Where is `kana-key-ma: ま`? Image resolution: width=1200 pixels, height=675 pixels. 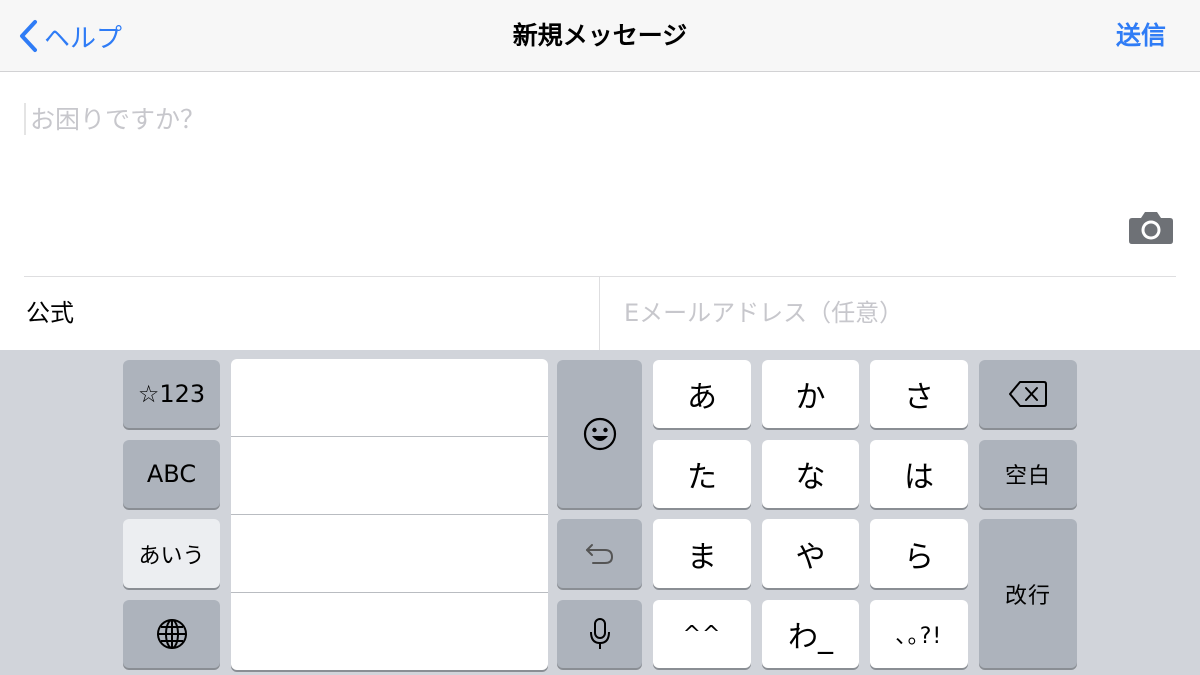 kana-key-ma: ま is located at coordinates (702, 553).